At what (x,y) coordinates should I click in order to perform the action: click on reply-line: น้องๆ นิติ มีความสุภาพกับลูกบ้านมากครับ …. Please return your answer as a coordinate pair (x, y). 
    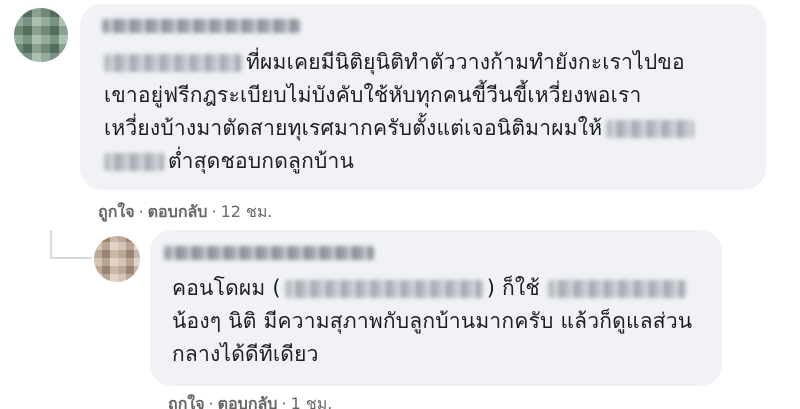
    Looking at the image, I should click on (432, 321).